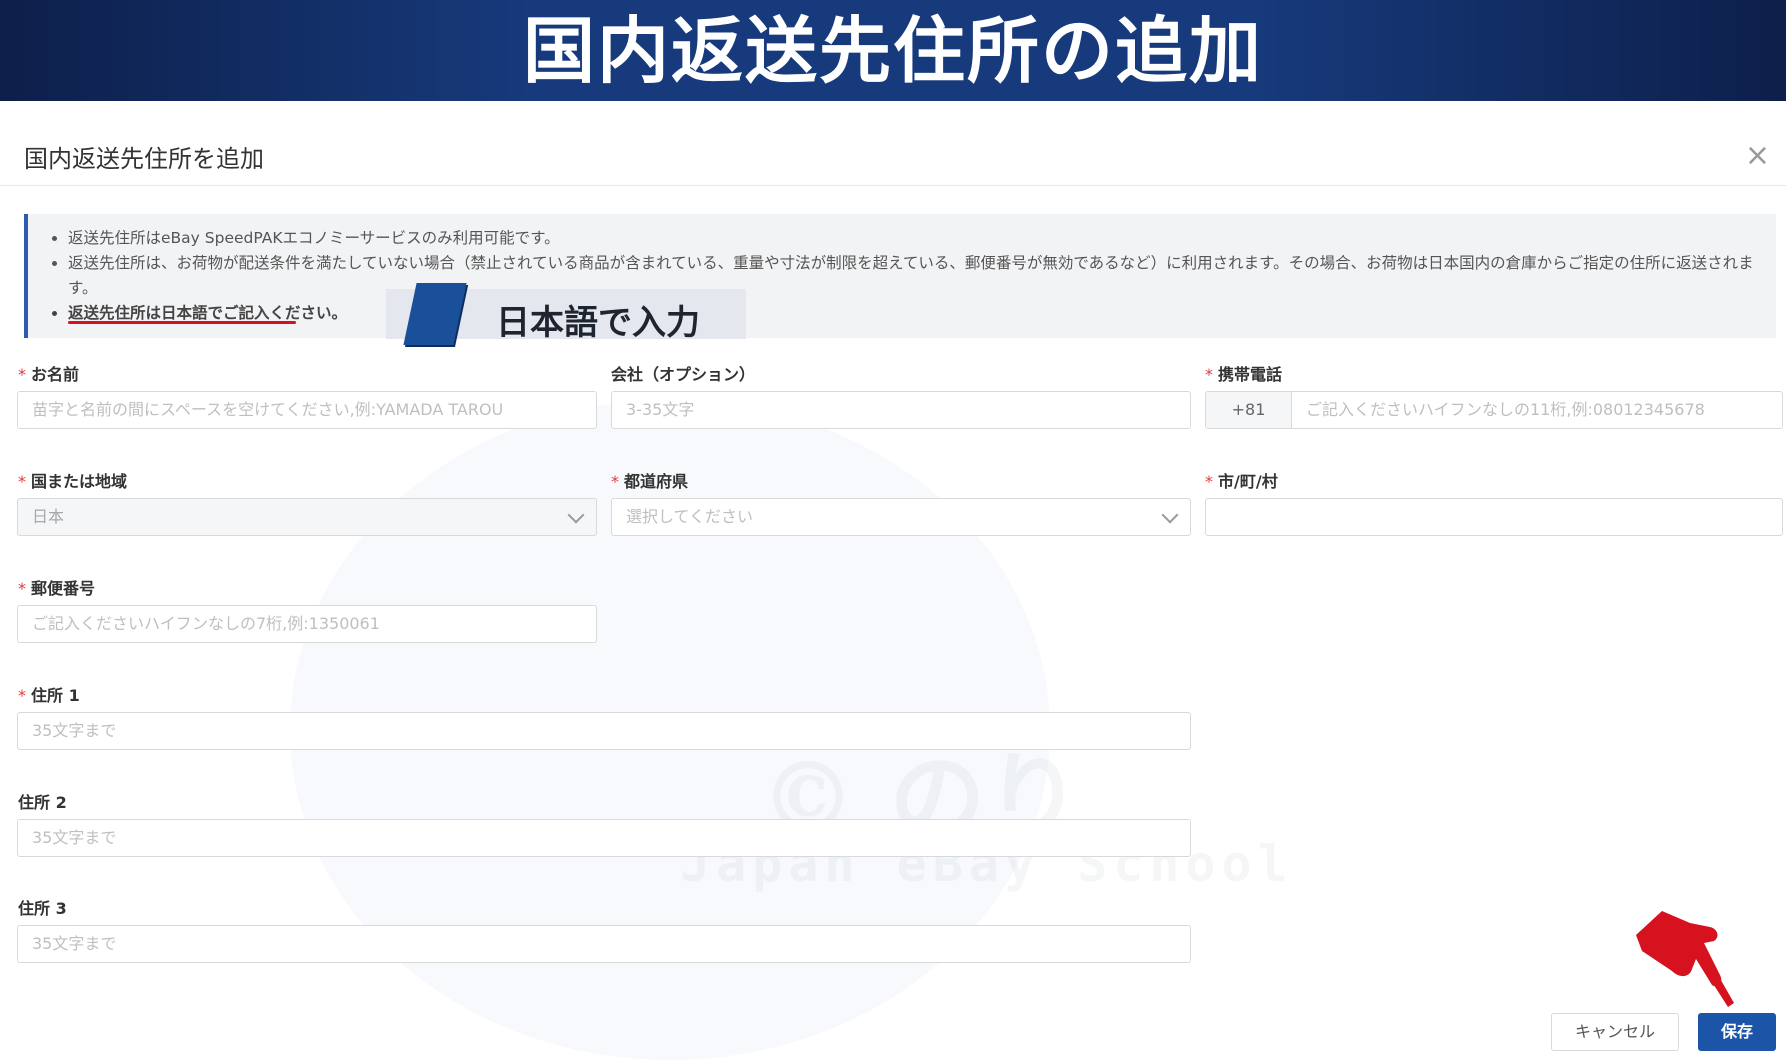 The image size is (1786, 1062). What do you see at coordinates (683, 374) in the screenshot?
I see `company-label: 会社（オプション）` at bounding box center [683, 374].